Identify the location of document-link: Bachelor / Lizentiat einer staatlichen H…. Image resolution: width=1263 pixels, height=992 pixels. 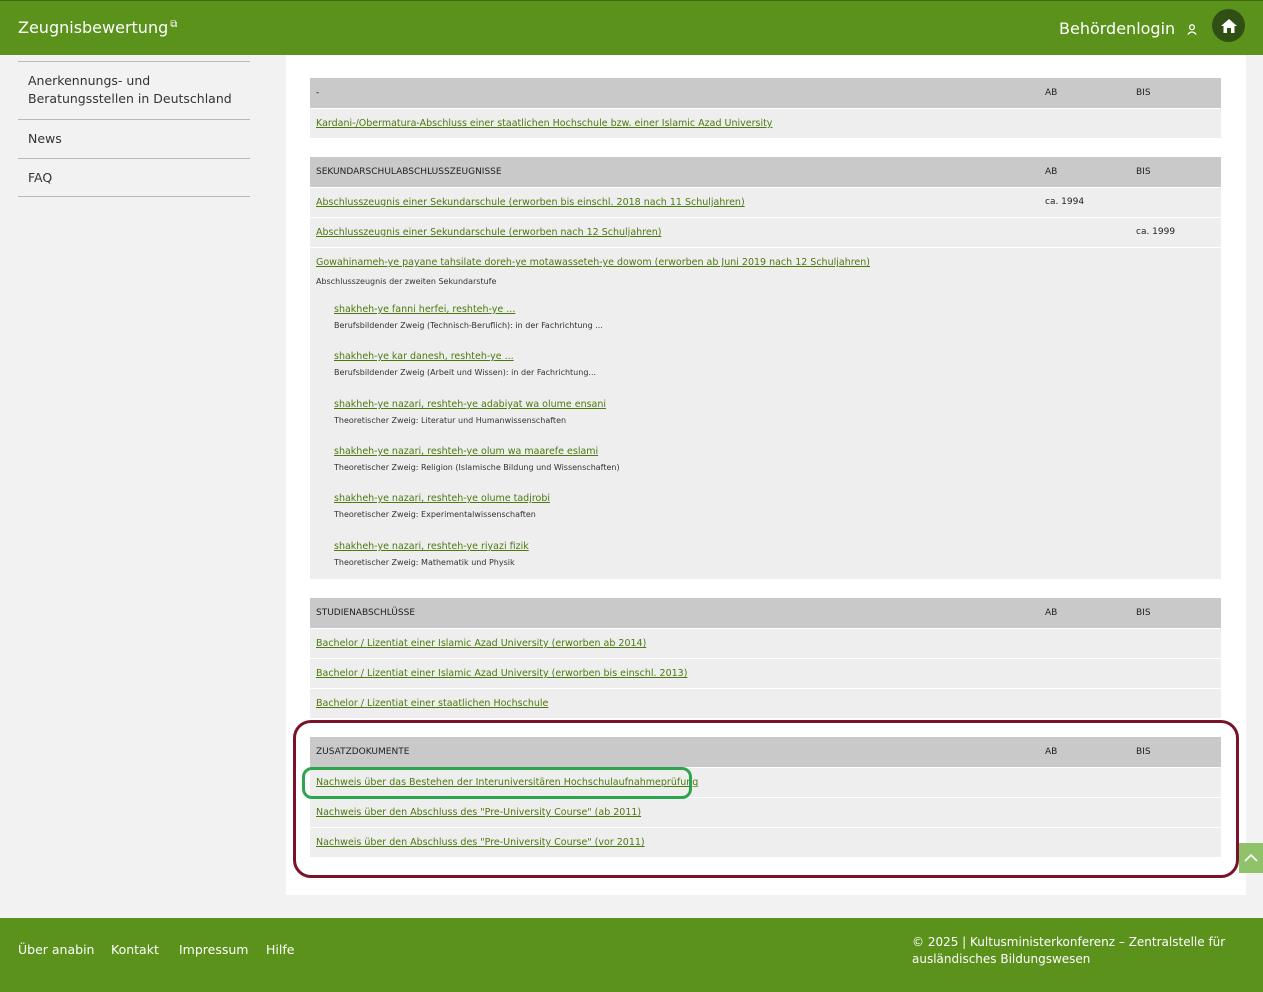
(432, 703).